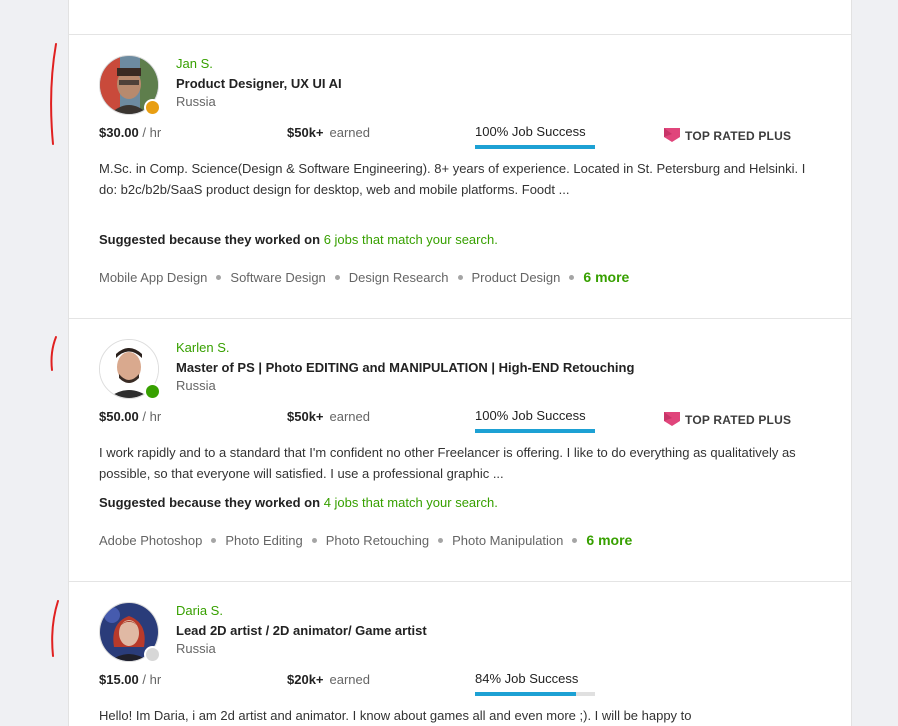  Describe the element at coordinates (507, 540) in the screenshot. I see `skill-tag: Photo Manipulation` at that location.